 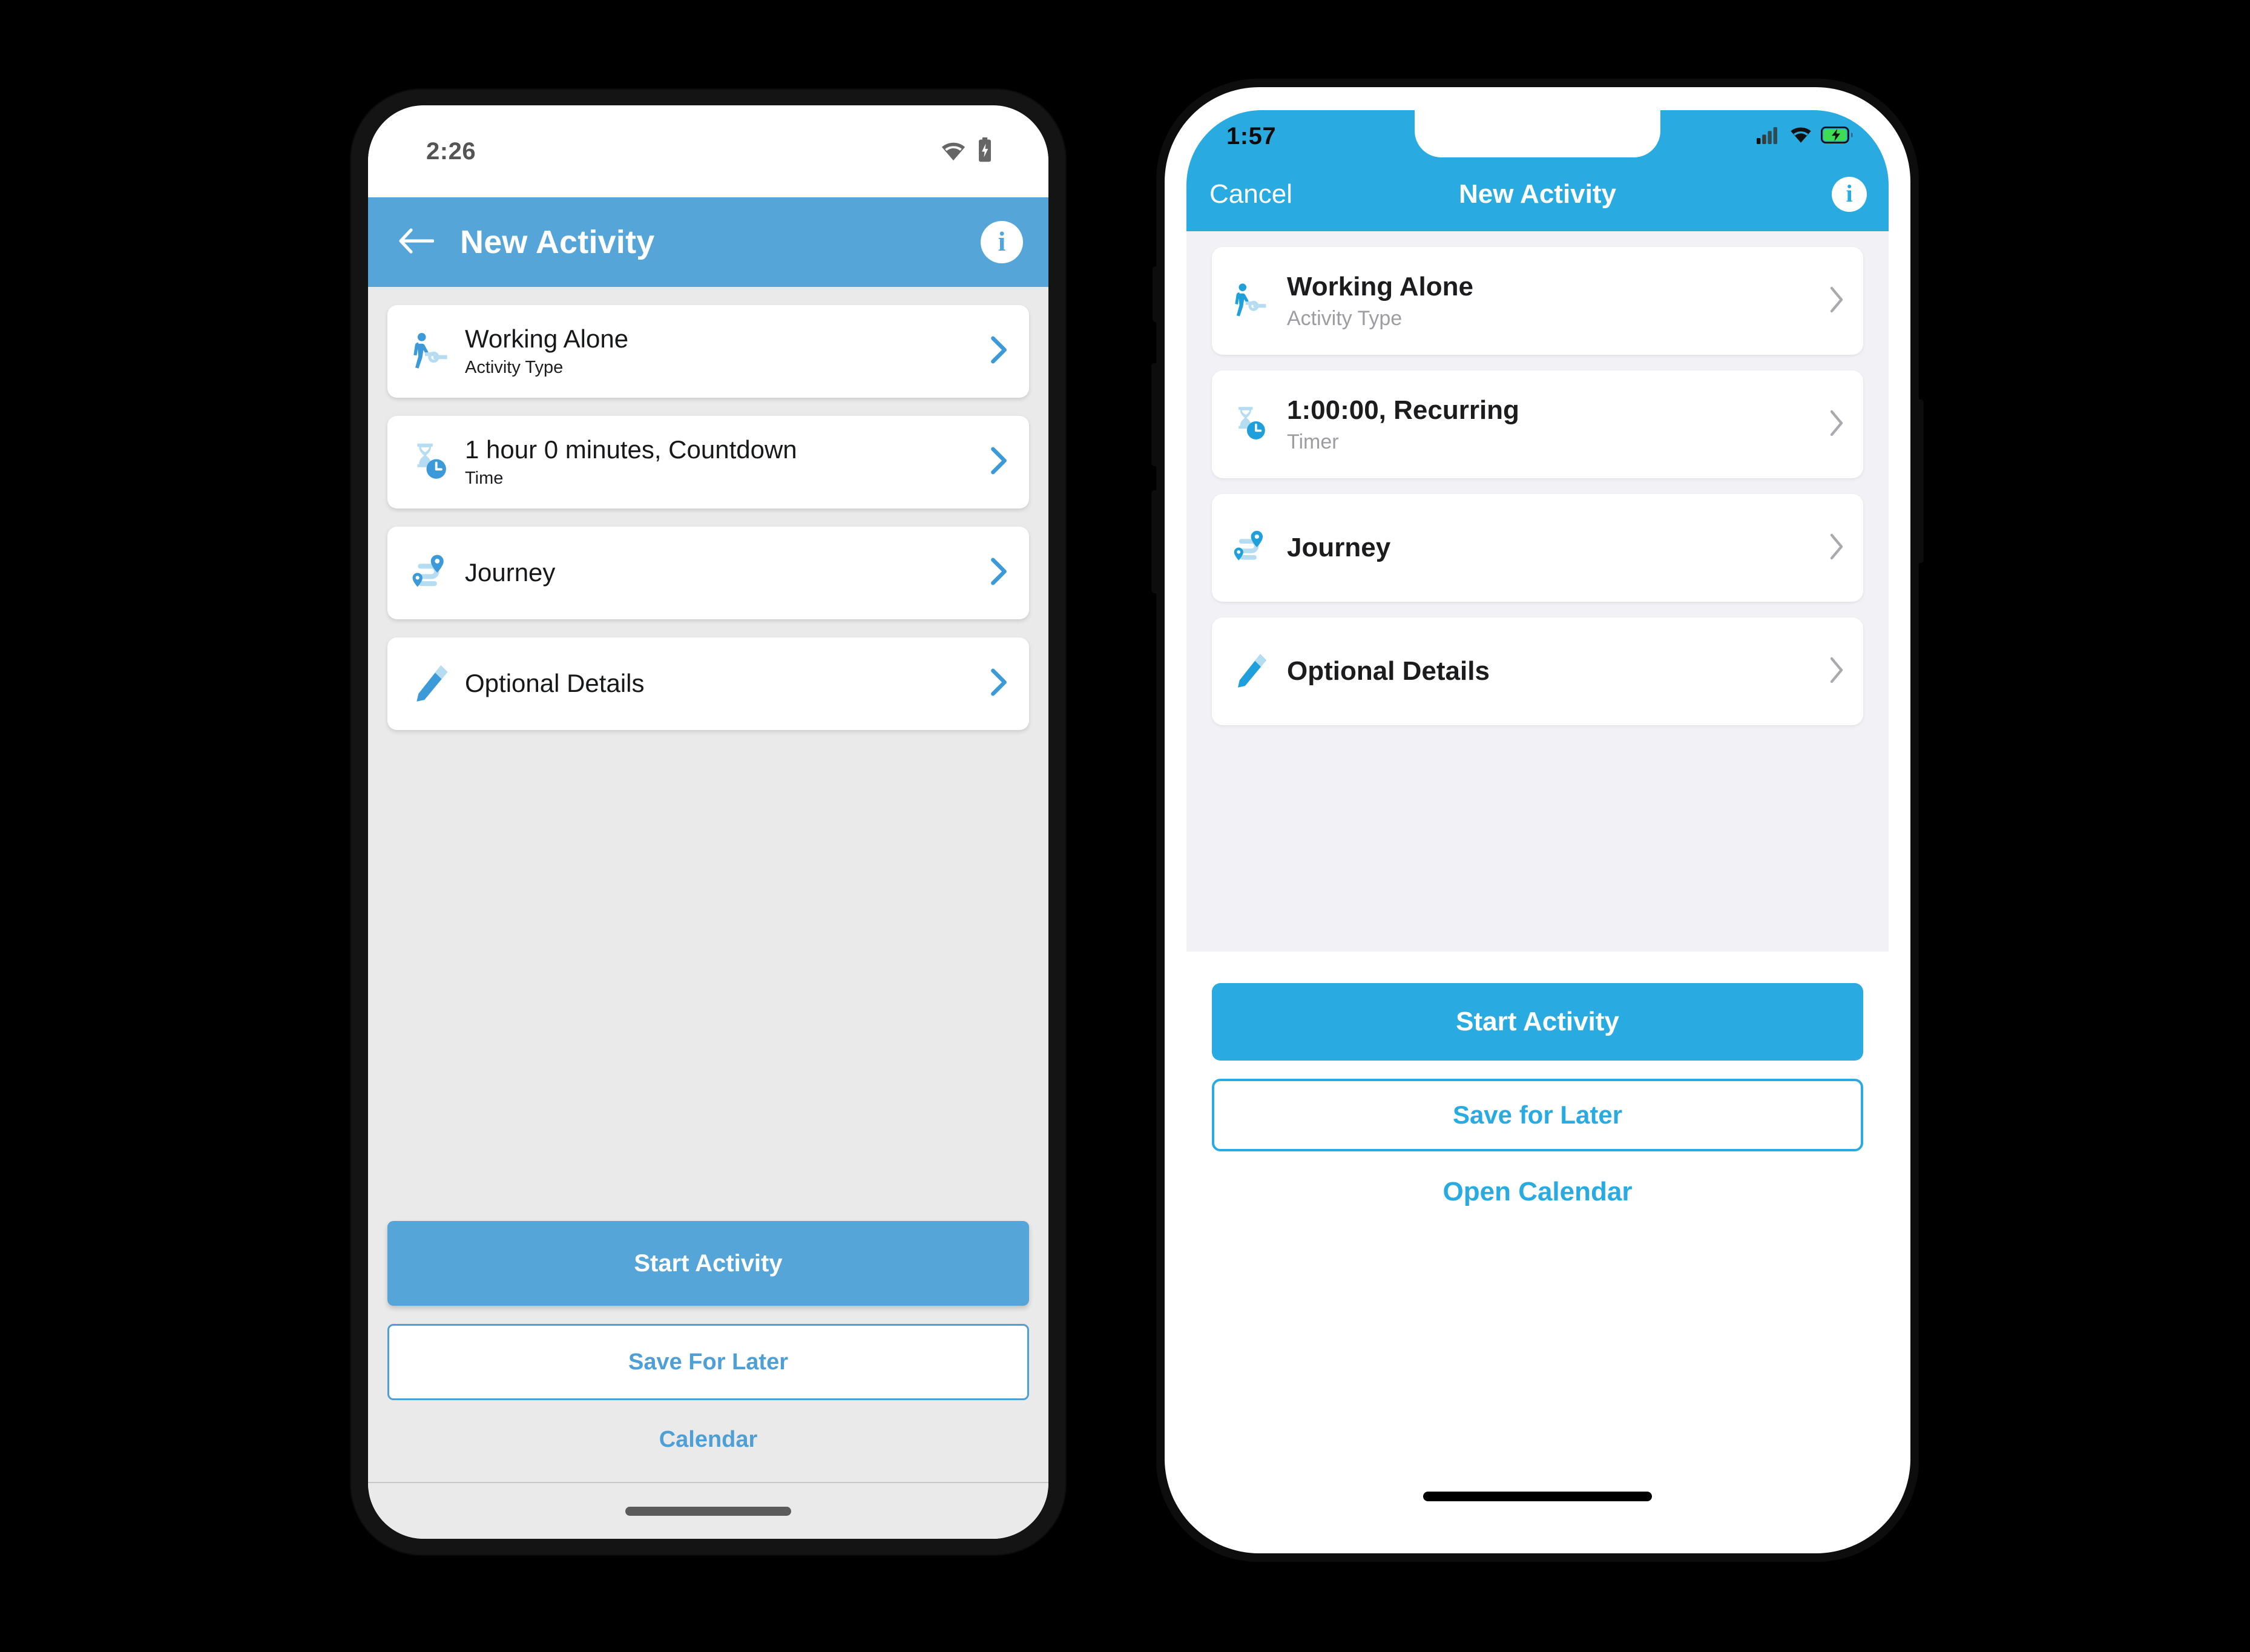 What do you see at coordinates (1156, 294) in the screenshot?
I see `silent-switch-button` at bounding box center [1156, 294].